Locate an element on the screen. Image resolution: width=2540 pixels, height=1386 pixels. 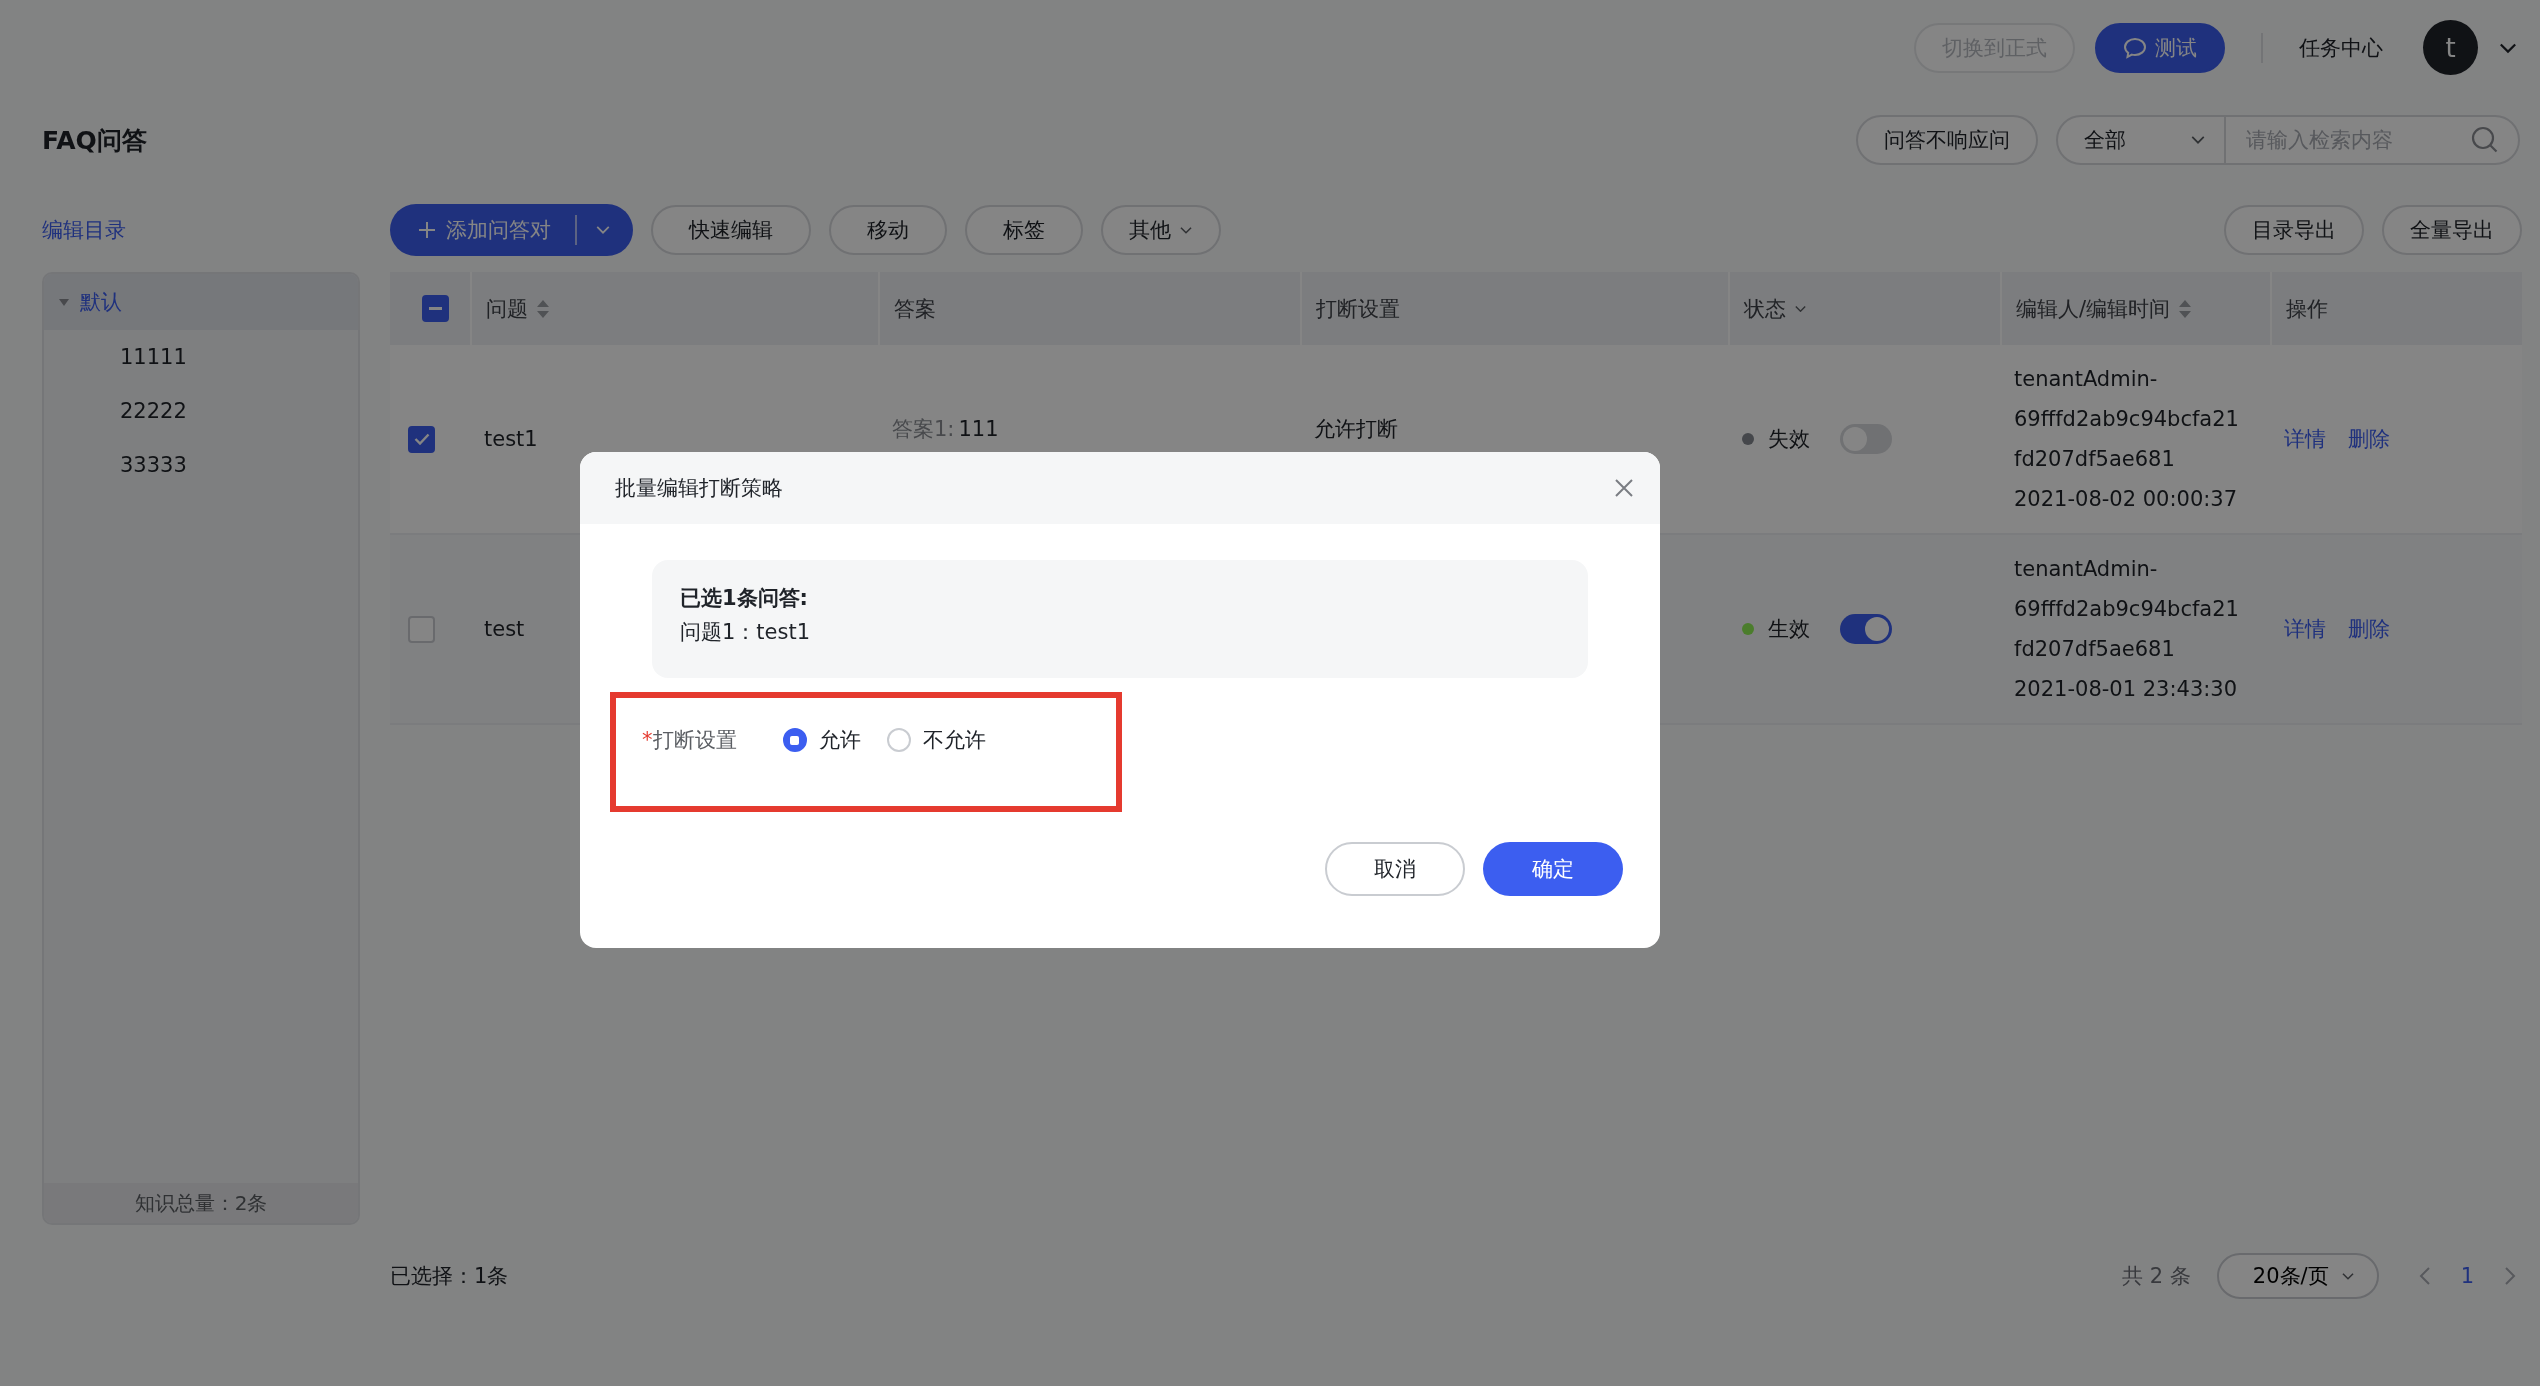
column-header: 答案 is located at coordinates (915, 309).